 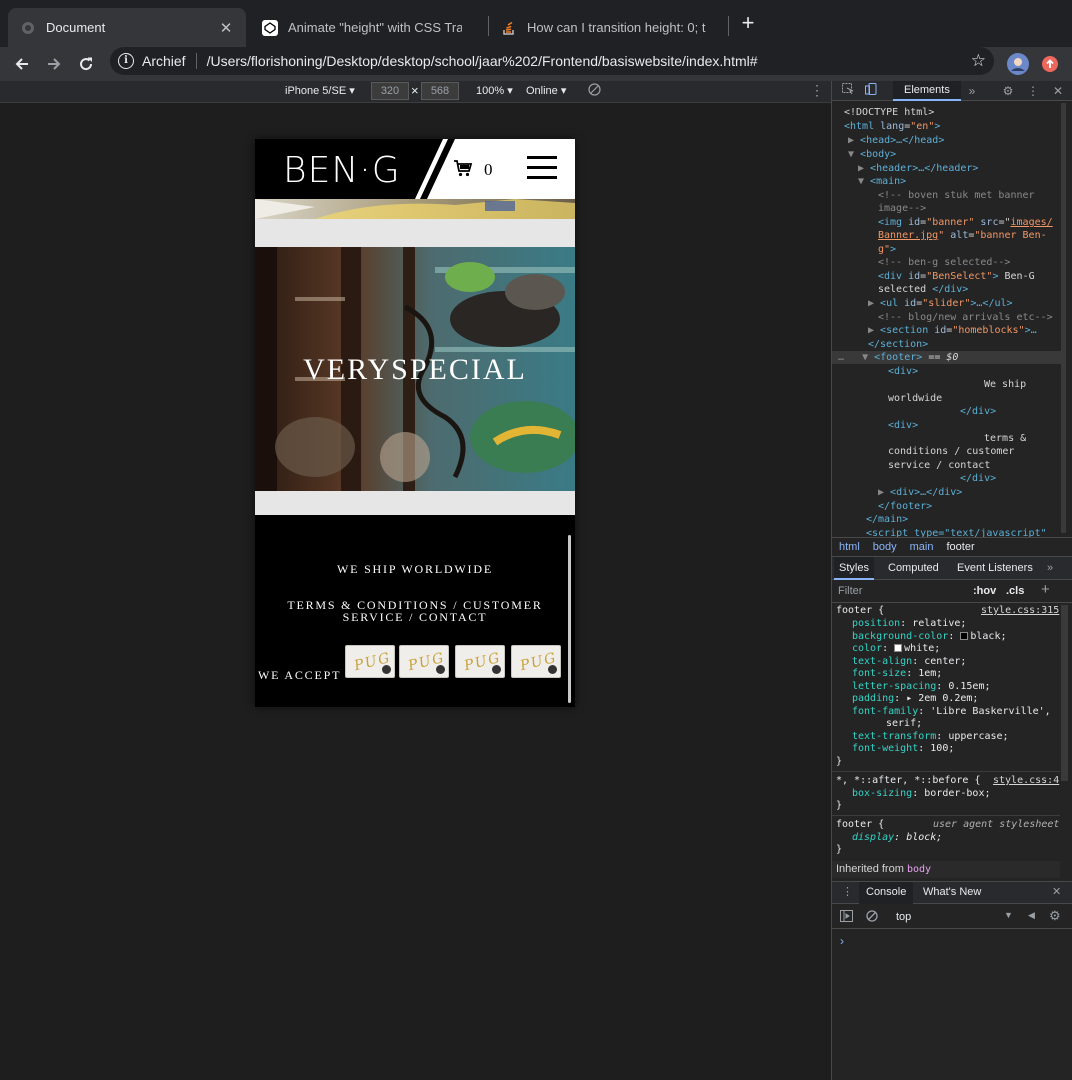 What do you see at coordinates (922, 547) in the screenshot?
I see `breadcrumb-main: main` at bounding box center [922, 547].